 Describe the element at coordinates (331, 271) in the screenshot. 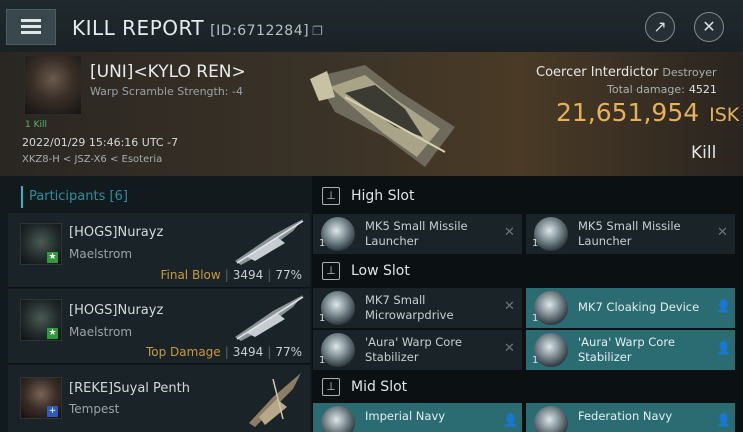

I see `low-slot-icon: ⊥` at that location.